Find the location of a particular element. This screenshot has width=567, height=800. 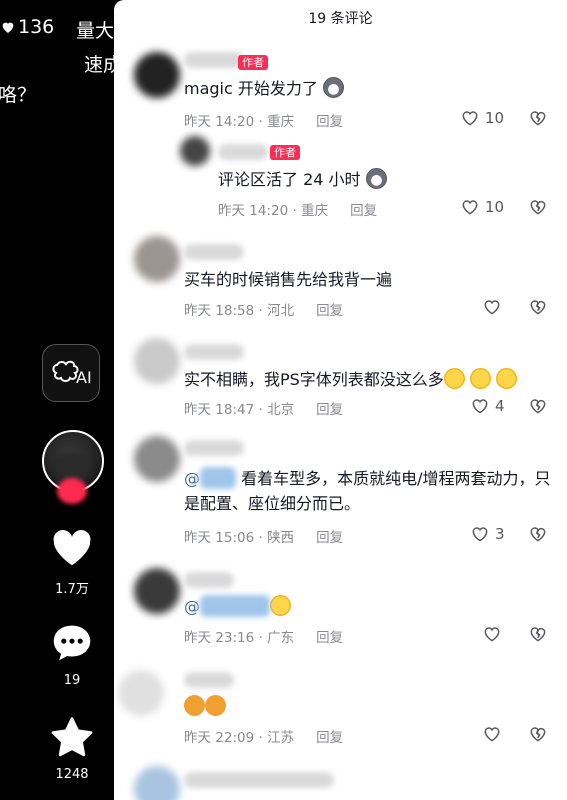

top-like-count: 136 is located at coordinates (27, 27).